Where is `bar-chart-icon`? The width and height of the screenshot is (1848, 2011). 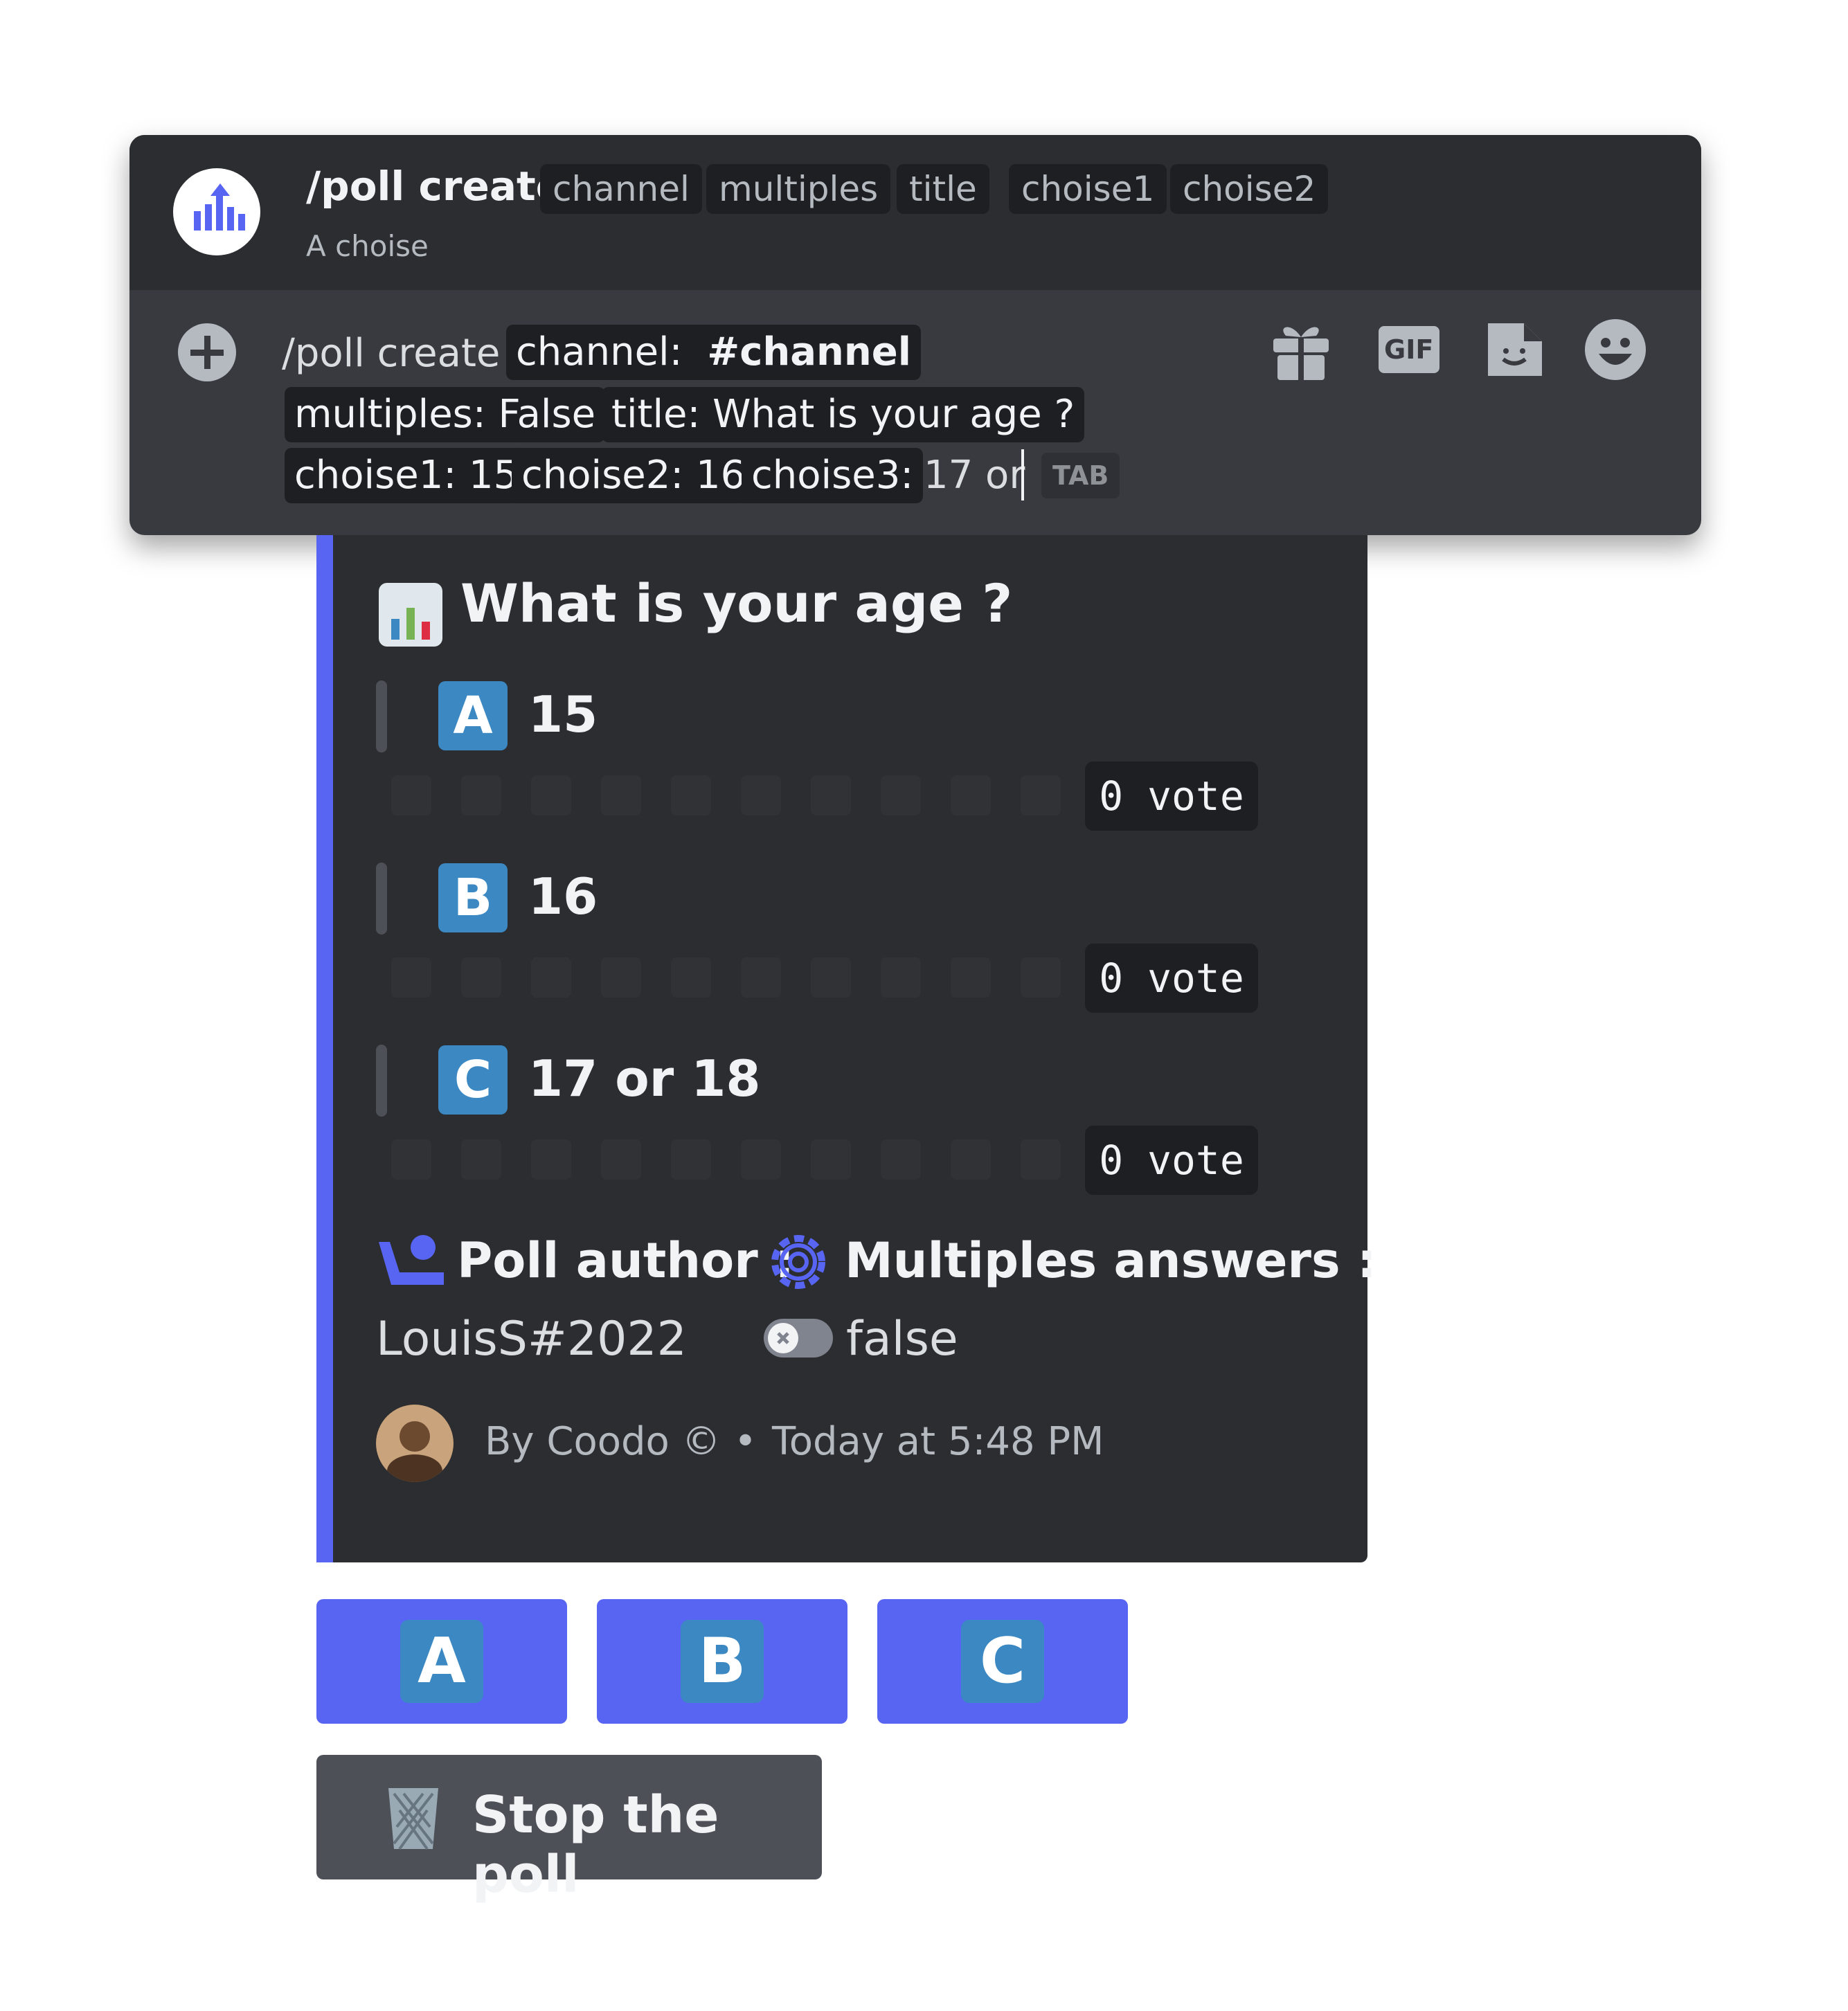 bar-chart-icon is located at coordinates (411, 614).